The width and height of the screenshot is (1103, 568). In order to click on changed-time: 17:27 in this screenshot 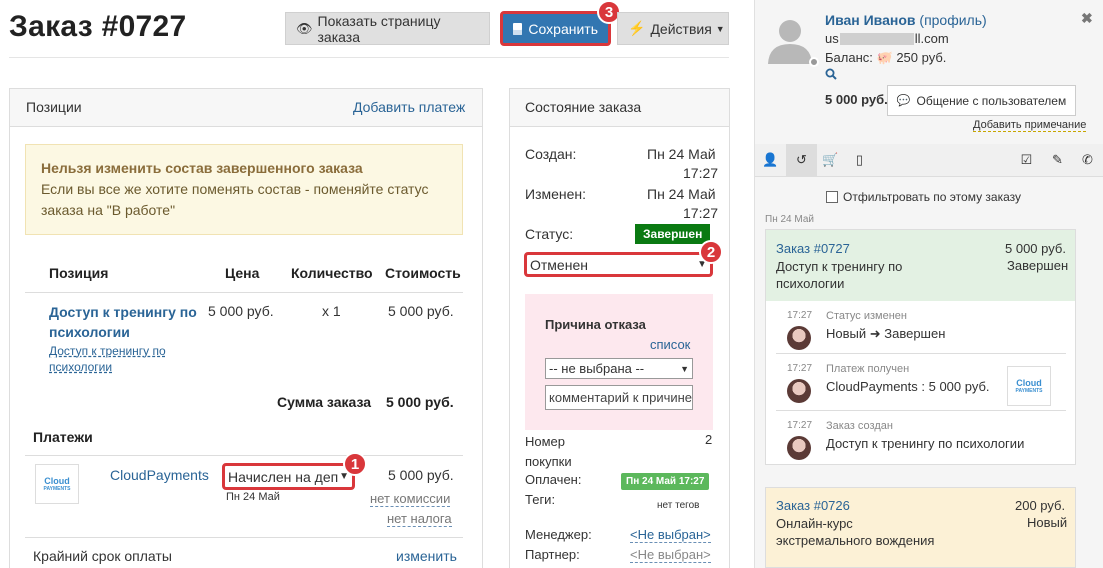, I will do `click(701, 213)`.